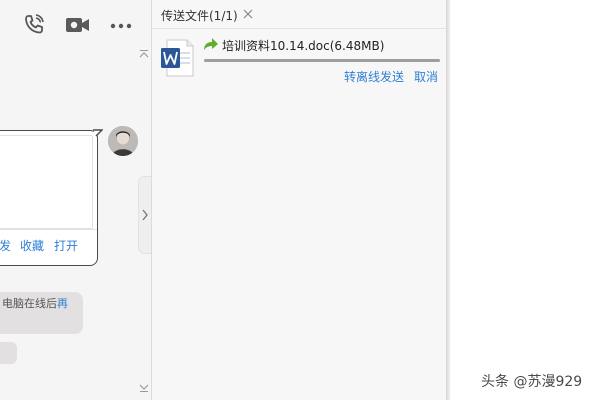 The height and width of the screenshot is (400, 600). What do you see at coordinates (8, 353) in the screenshot?
I see `system-message-bubble-small` at bounding box center [8, 353].